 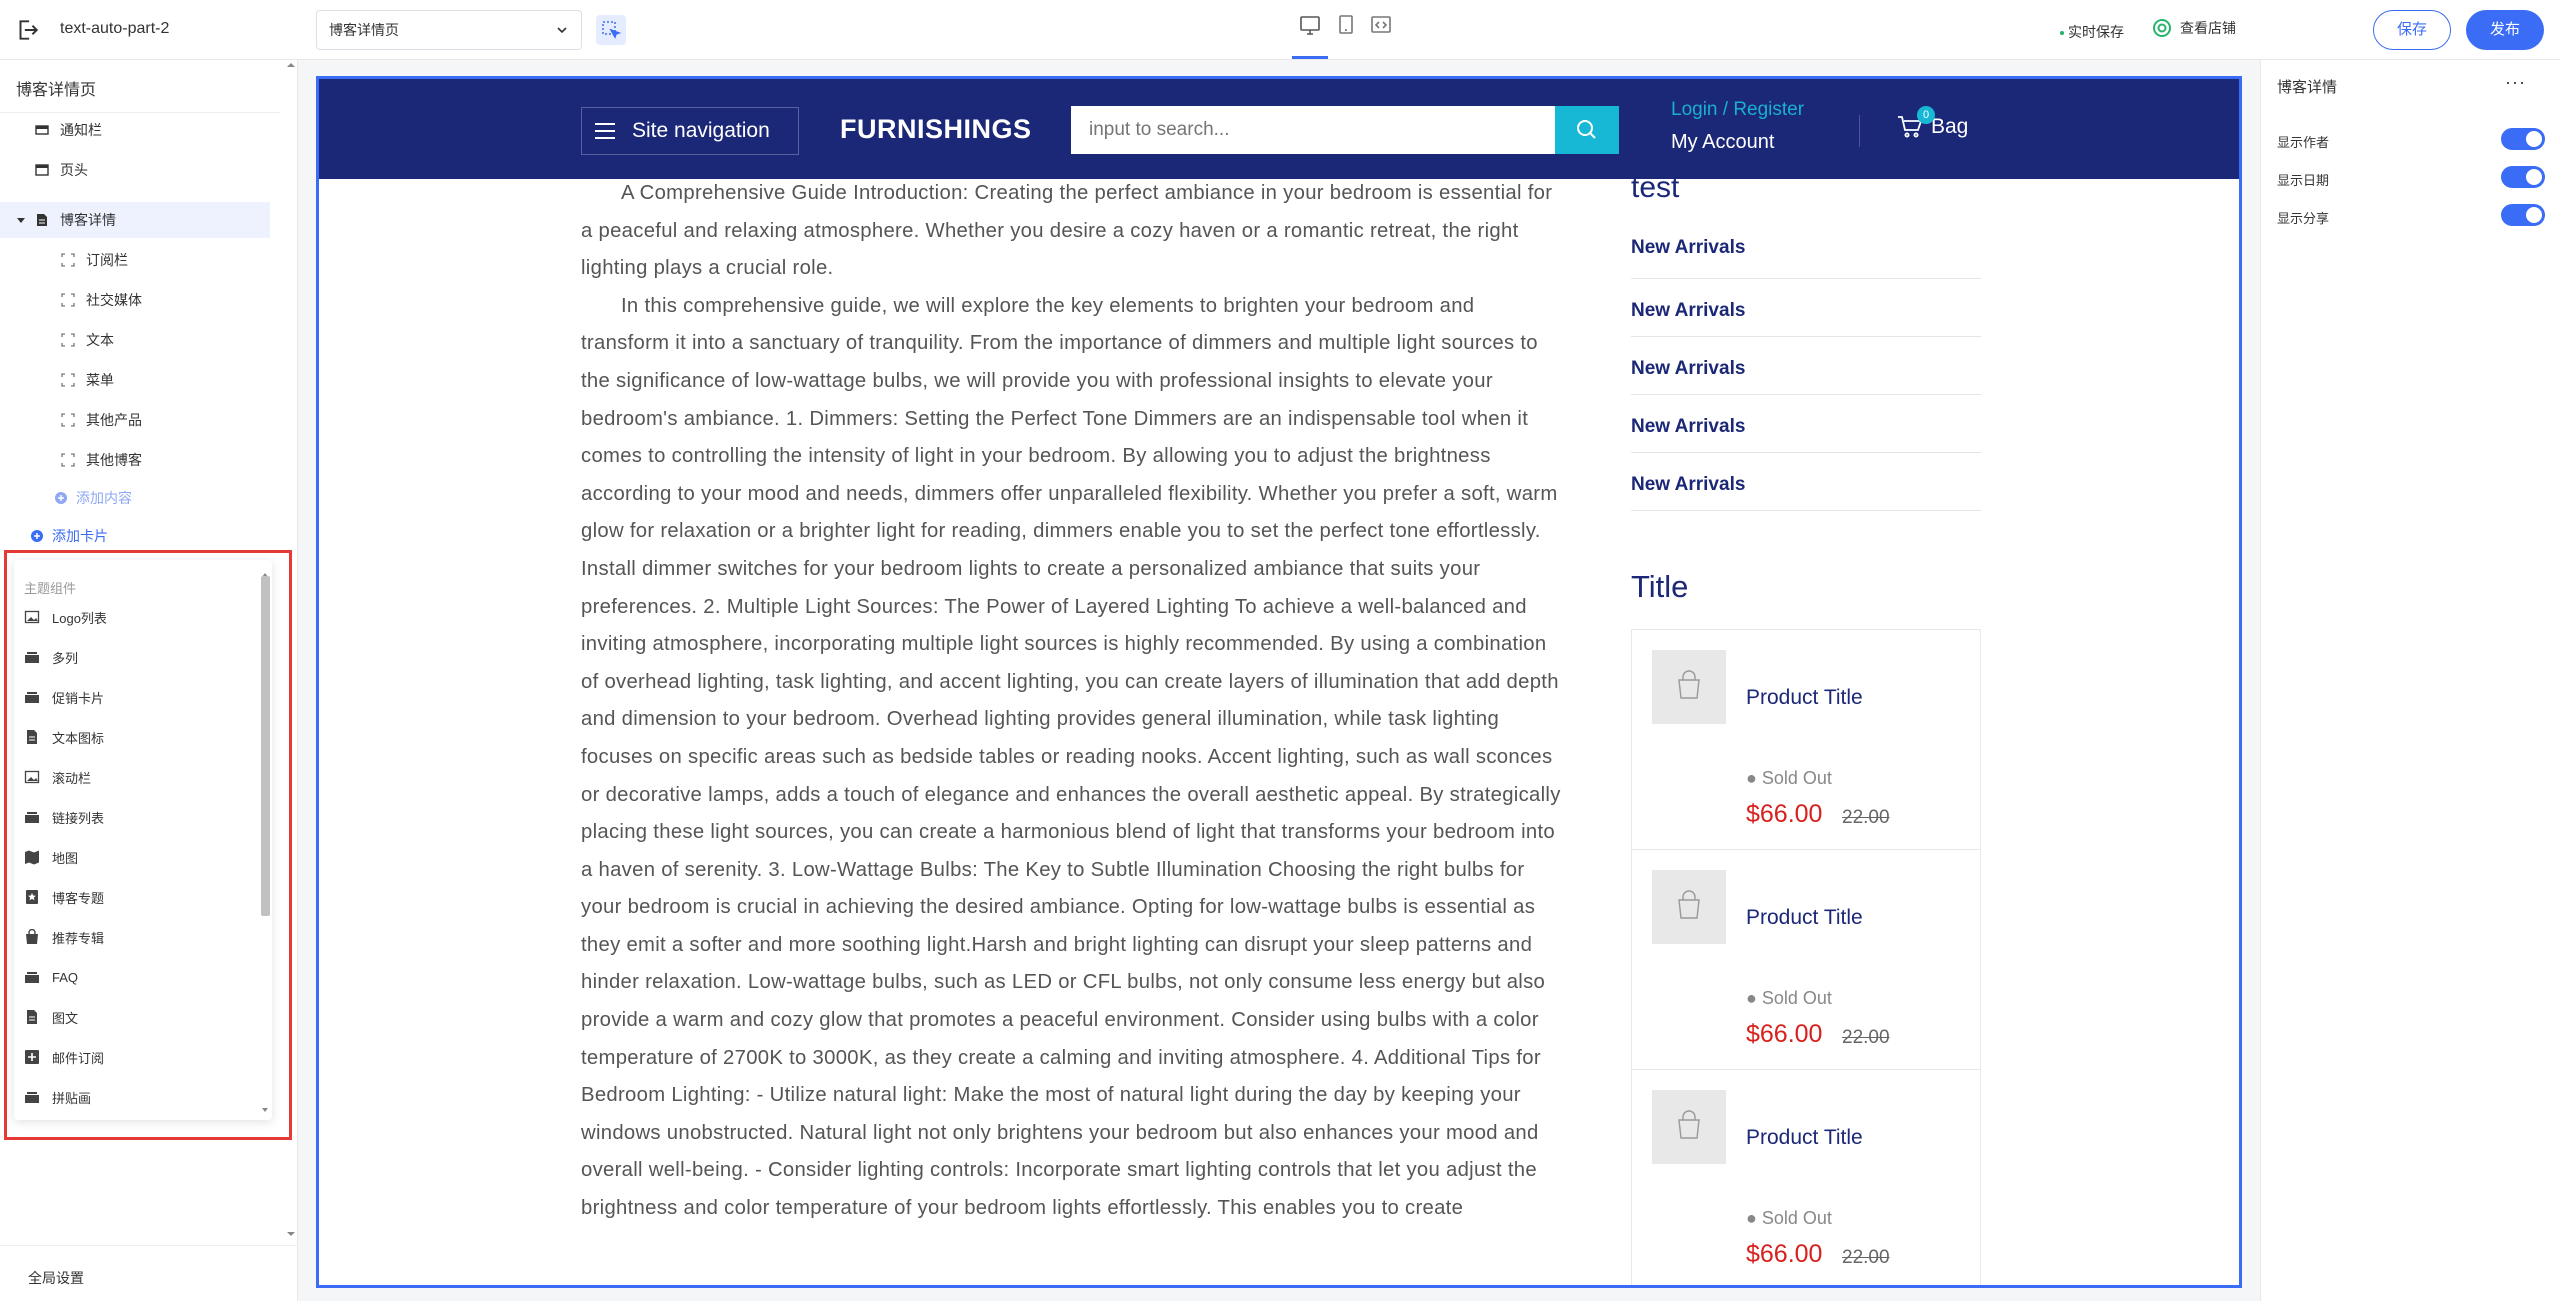 I want to click on tree-item-social: 社交媒体, so click(x=135, y=300).